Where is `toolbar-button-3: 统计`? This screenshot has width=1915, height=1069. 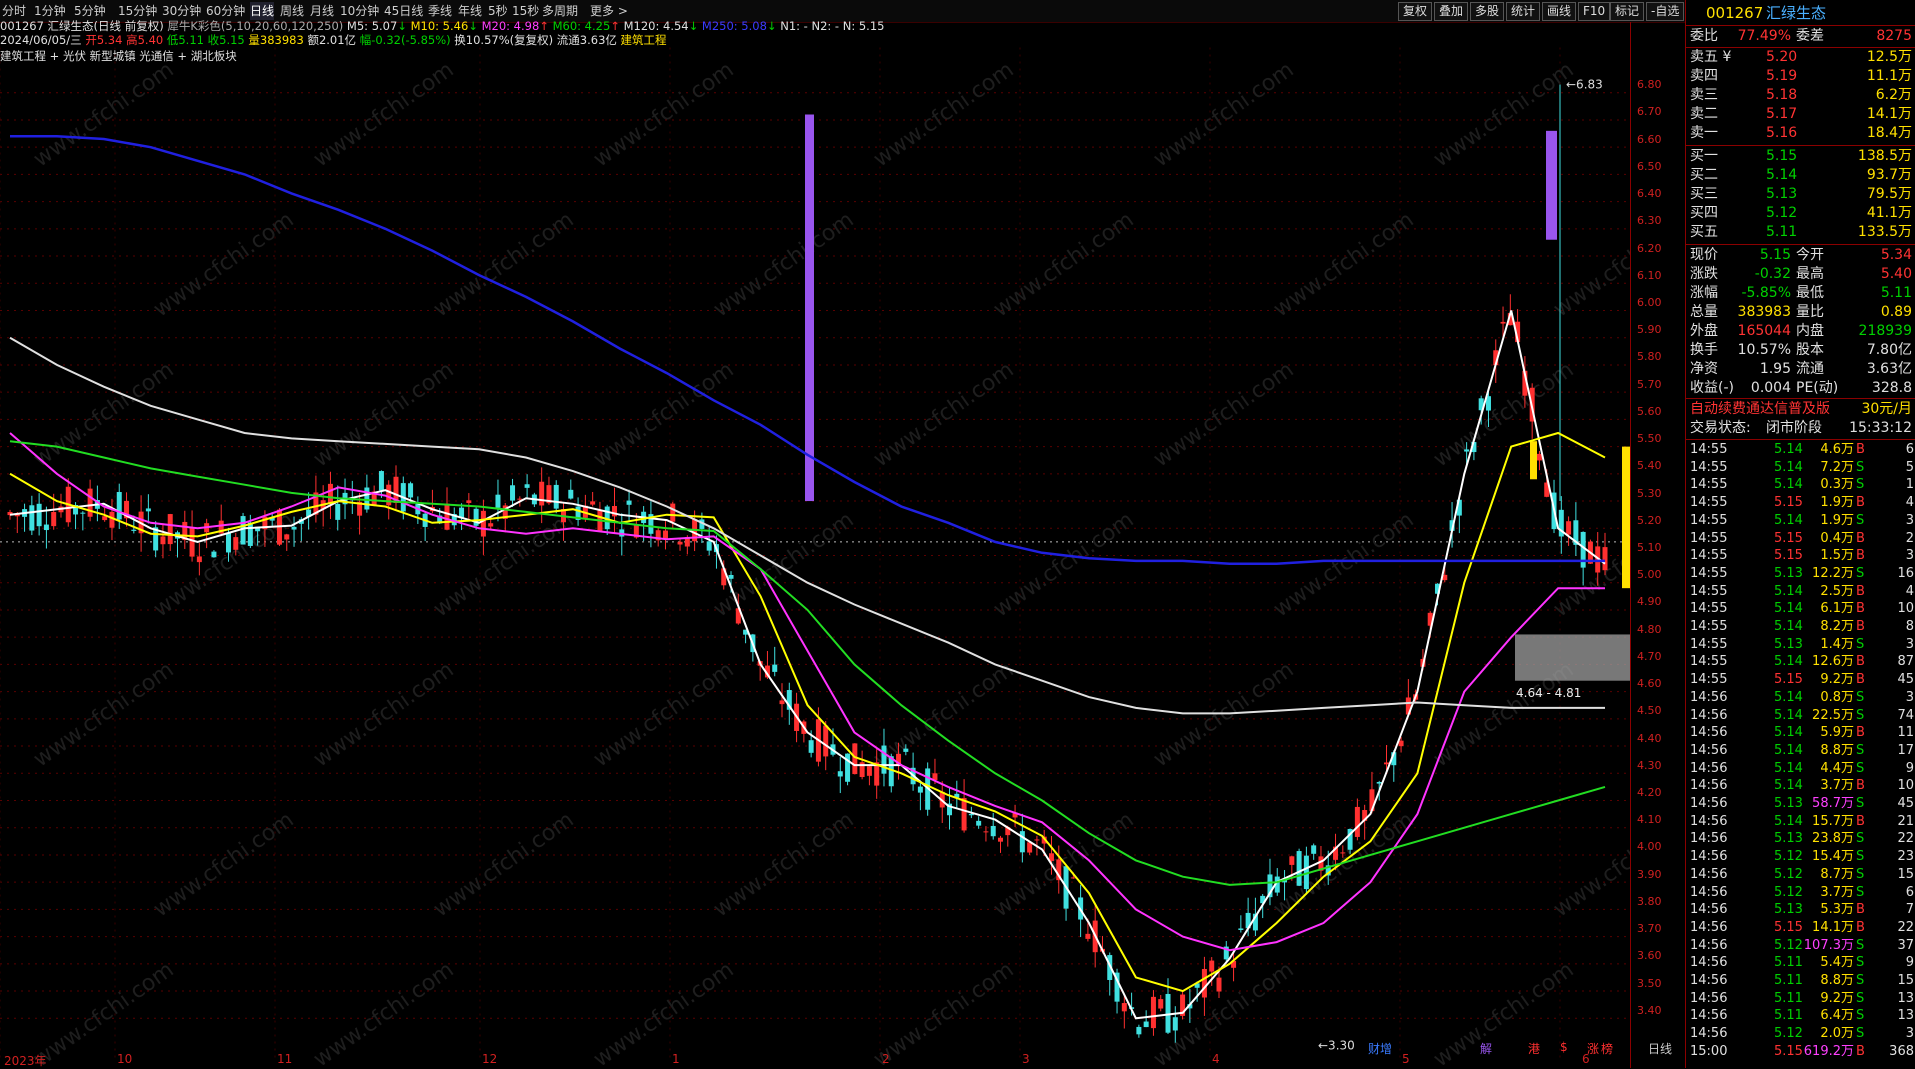
toolbar-button-3: 统计 is located at coordinates (1523, 11).